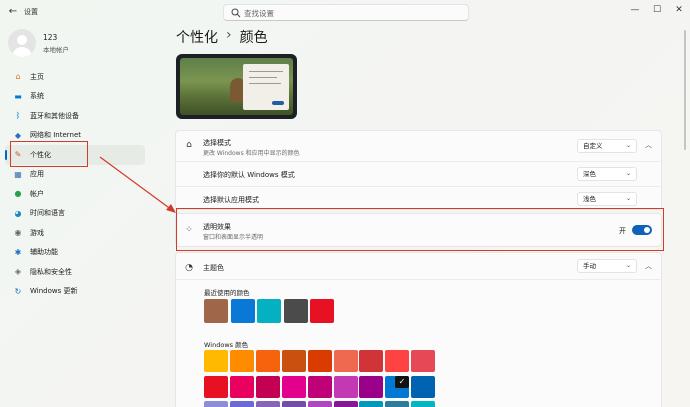  Describe the element at coordinates (75, 116) in the screenshot. I see `sidebar-item-bluetooth: ᛒ 蓝牙和其他设备` at that location.